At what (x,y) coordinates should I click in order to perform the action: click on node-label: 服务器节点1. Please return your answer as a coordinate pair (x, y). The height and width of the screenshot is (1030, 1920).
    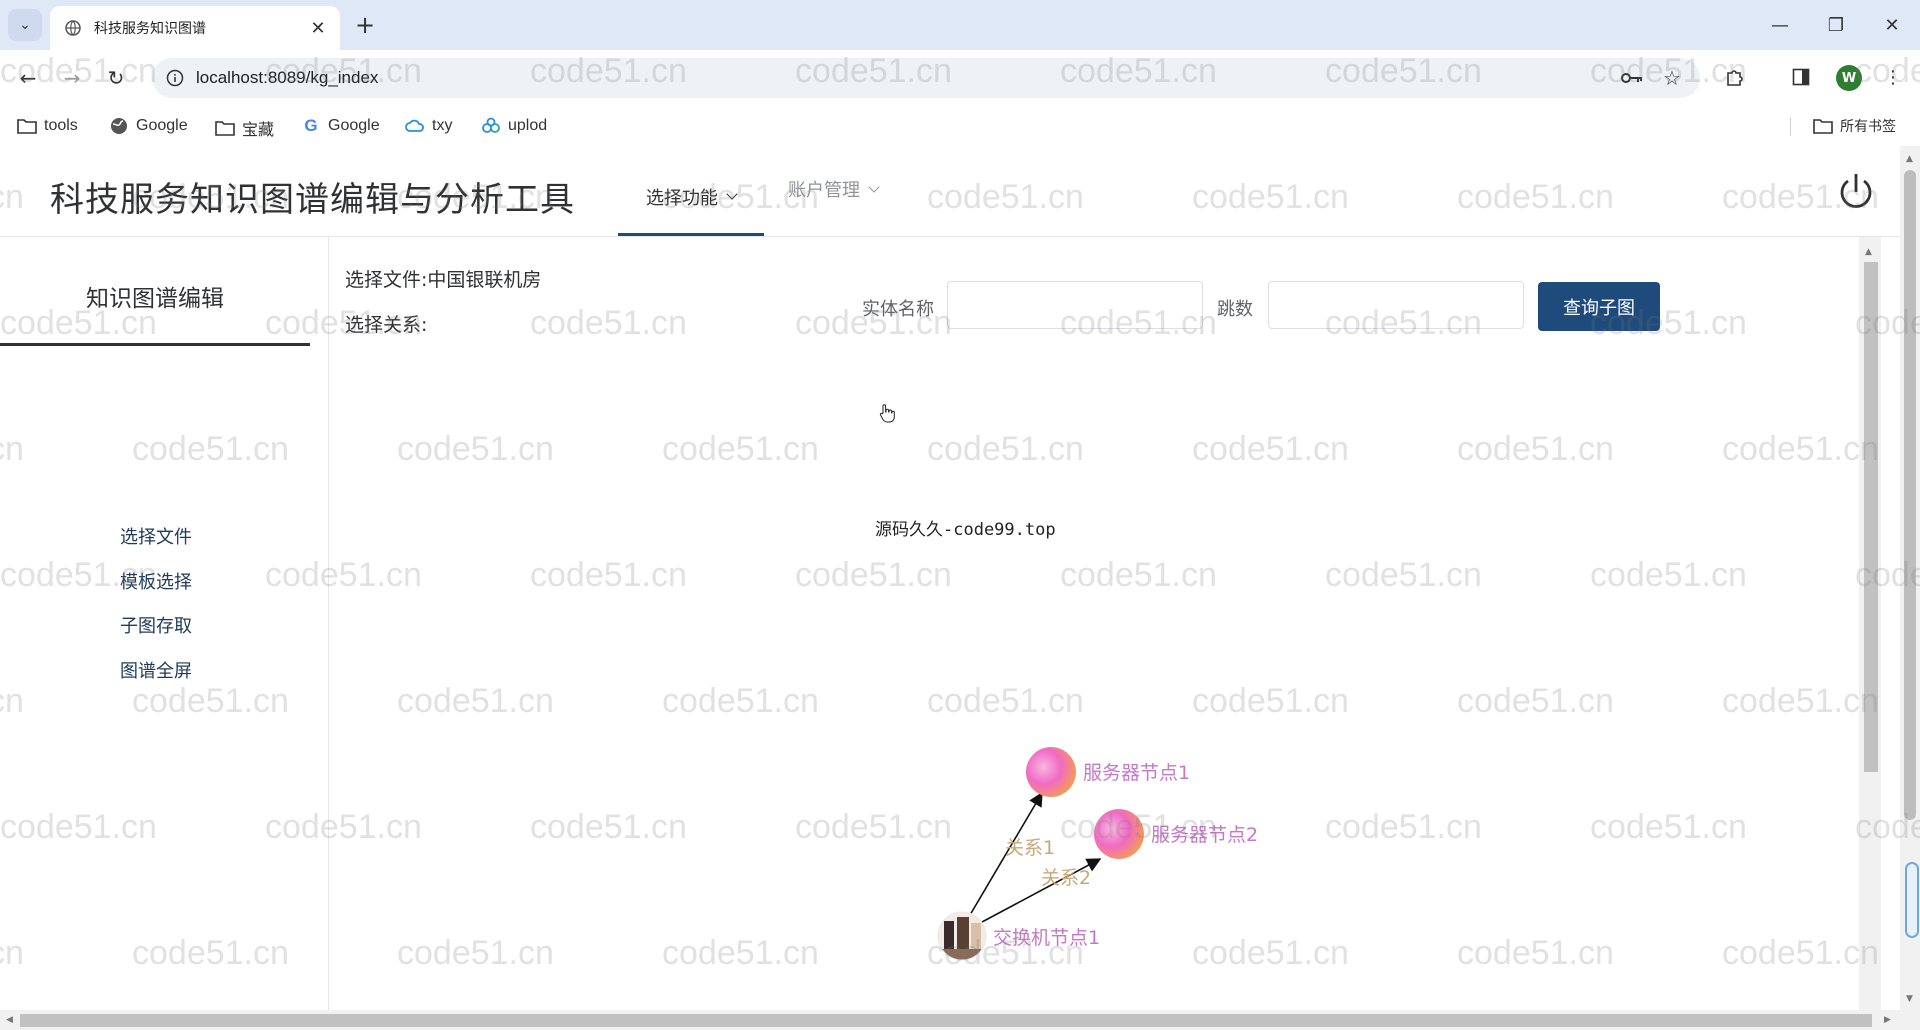
    Looking at the image, I should click on (1136, 773).